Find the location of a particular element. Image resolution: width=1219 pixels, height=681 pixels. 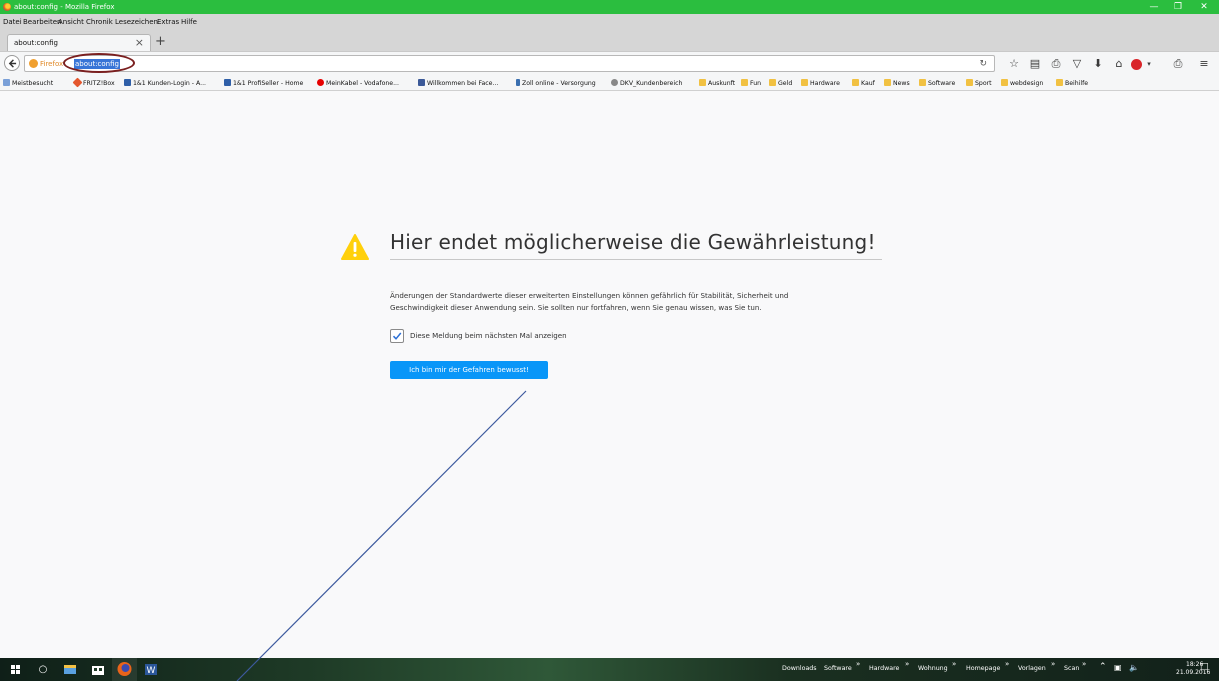

window-title: about:config - Mozilla Firefox is located at coordinates (64, 7).